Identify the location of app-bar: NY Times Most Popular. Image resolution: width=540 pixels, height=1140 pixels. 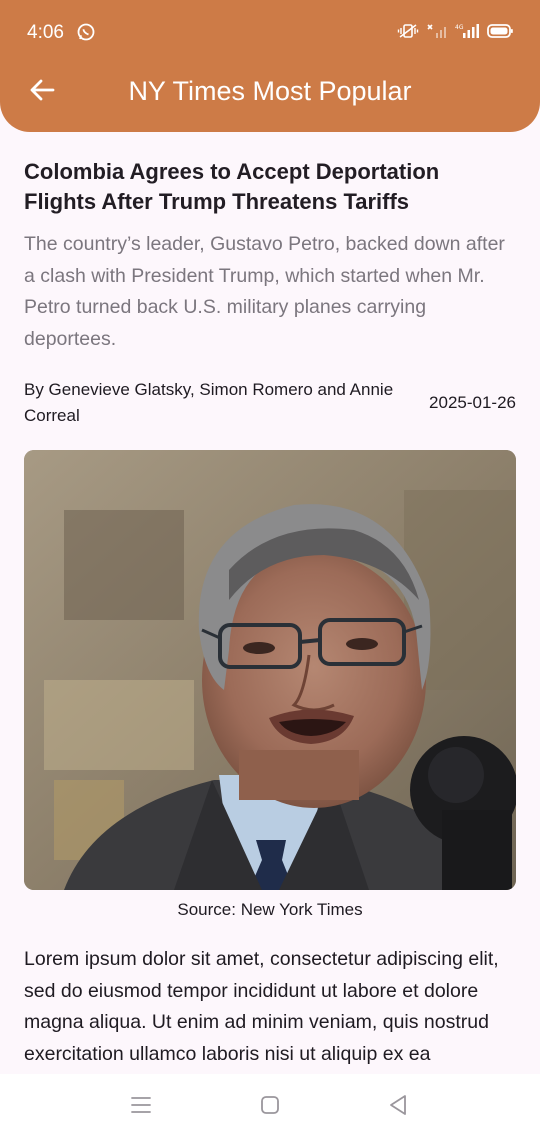
(270, 97).